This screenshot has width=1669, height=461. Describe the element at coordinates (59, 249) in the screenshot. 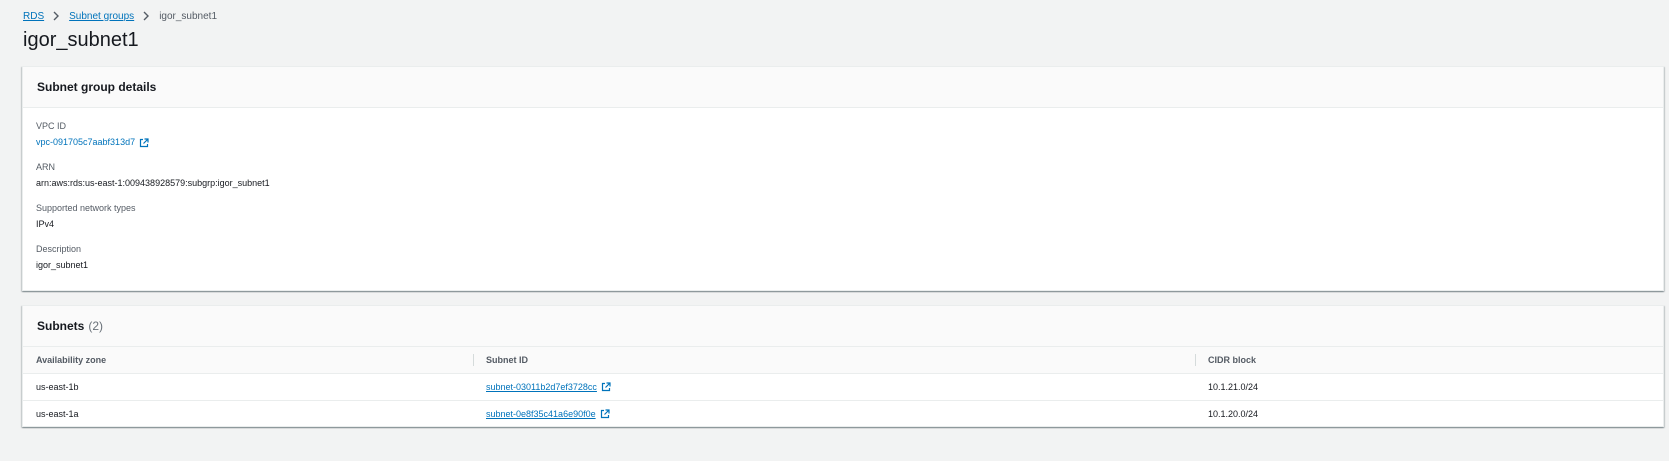

I see `description-label: Description` at that location.